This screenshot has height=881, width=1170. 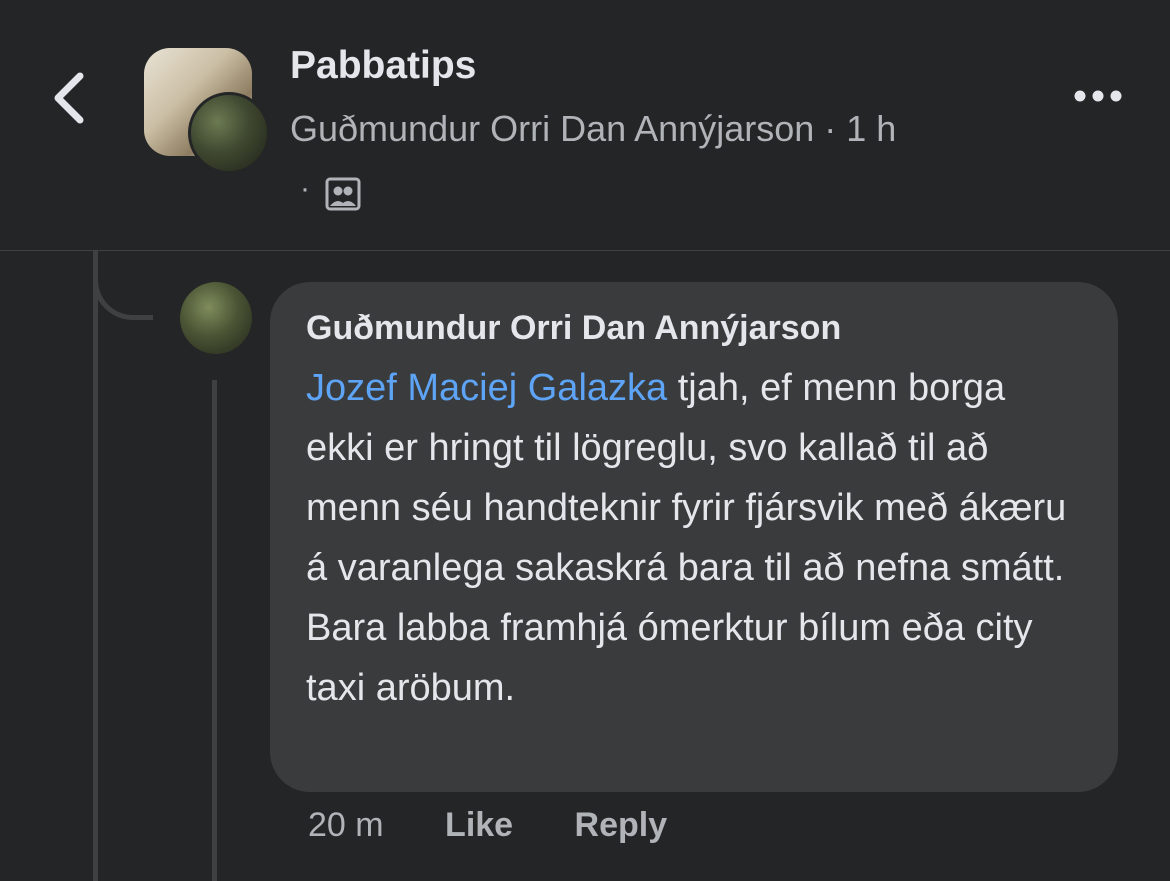 What do you see at coordinates (229, 133) in the screenshot?
I see `author-avatar` at bounding box center [229, 133].